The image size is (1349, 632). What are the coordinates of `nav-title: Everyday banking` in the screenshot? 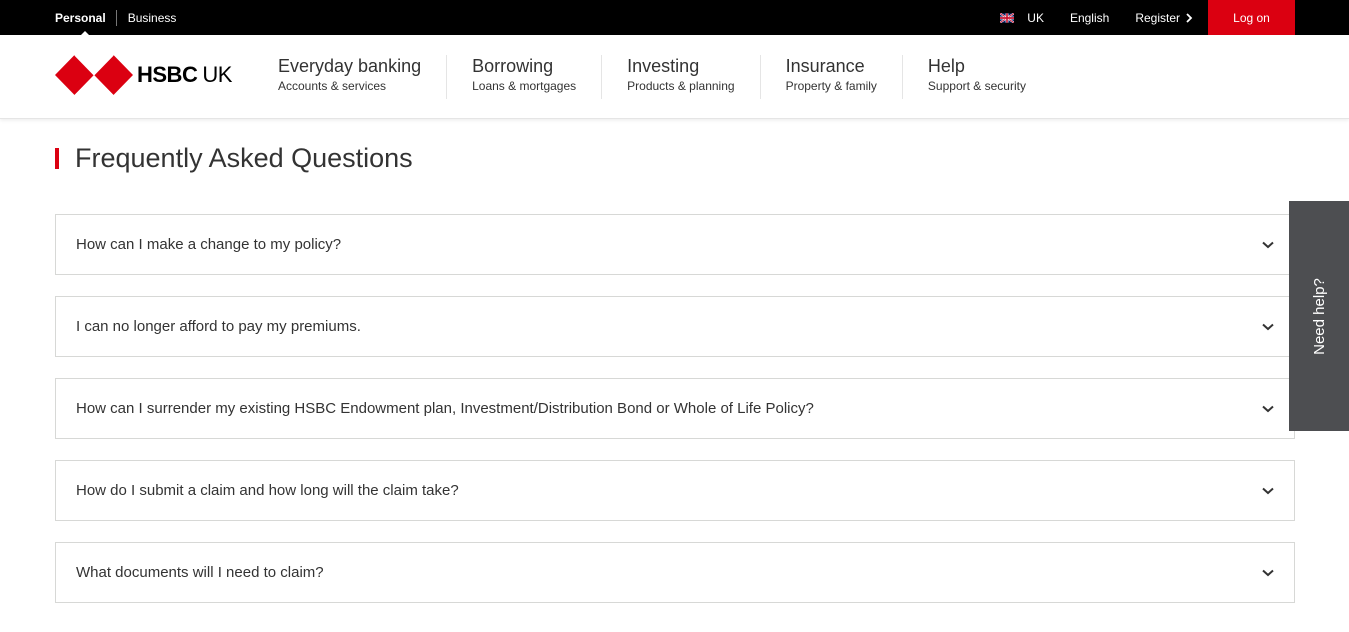 It's located at (350, 66).